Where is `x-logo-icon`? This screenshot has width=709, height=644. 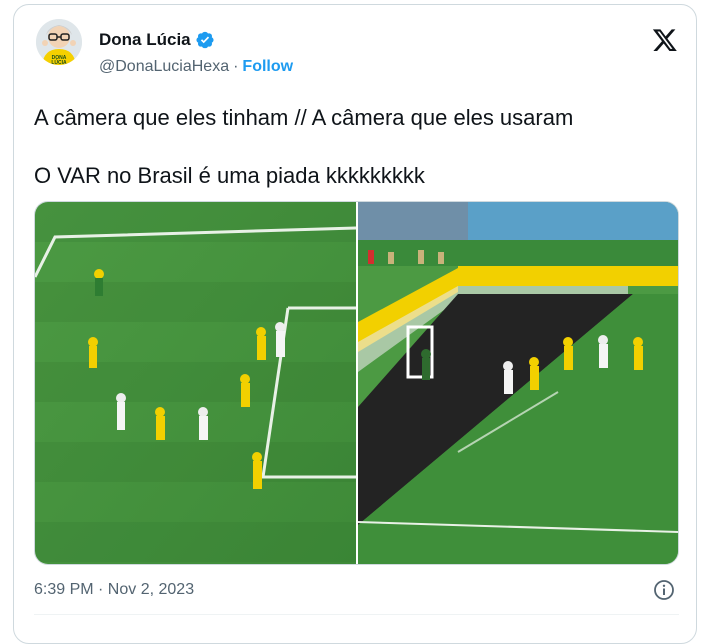 x-logo-icon is located at coordinates (665, 40).